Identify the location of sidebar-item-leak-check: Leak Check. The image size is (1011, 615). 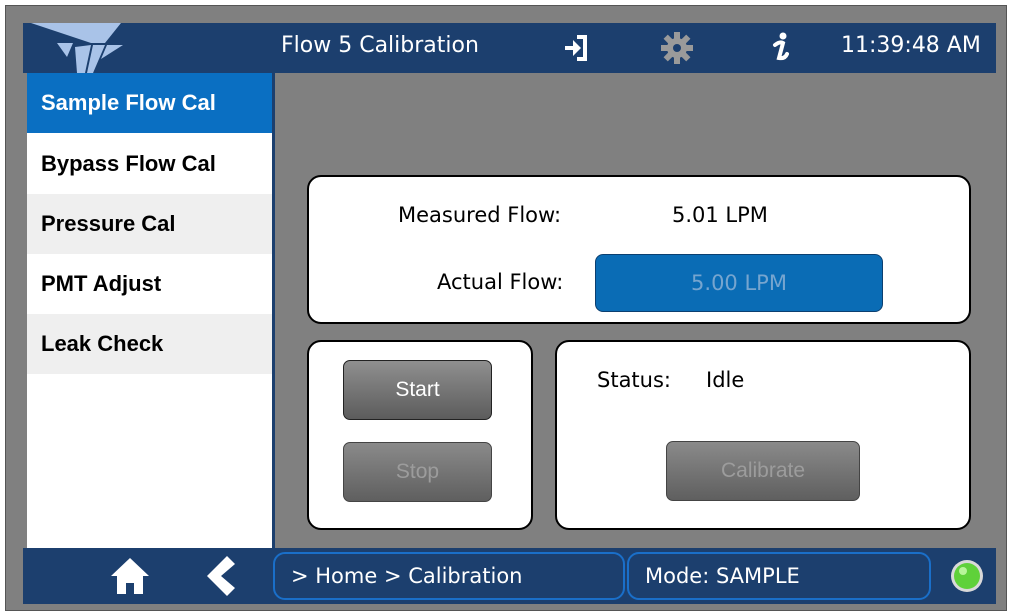
(149, 344).